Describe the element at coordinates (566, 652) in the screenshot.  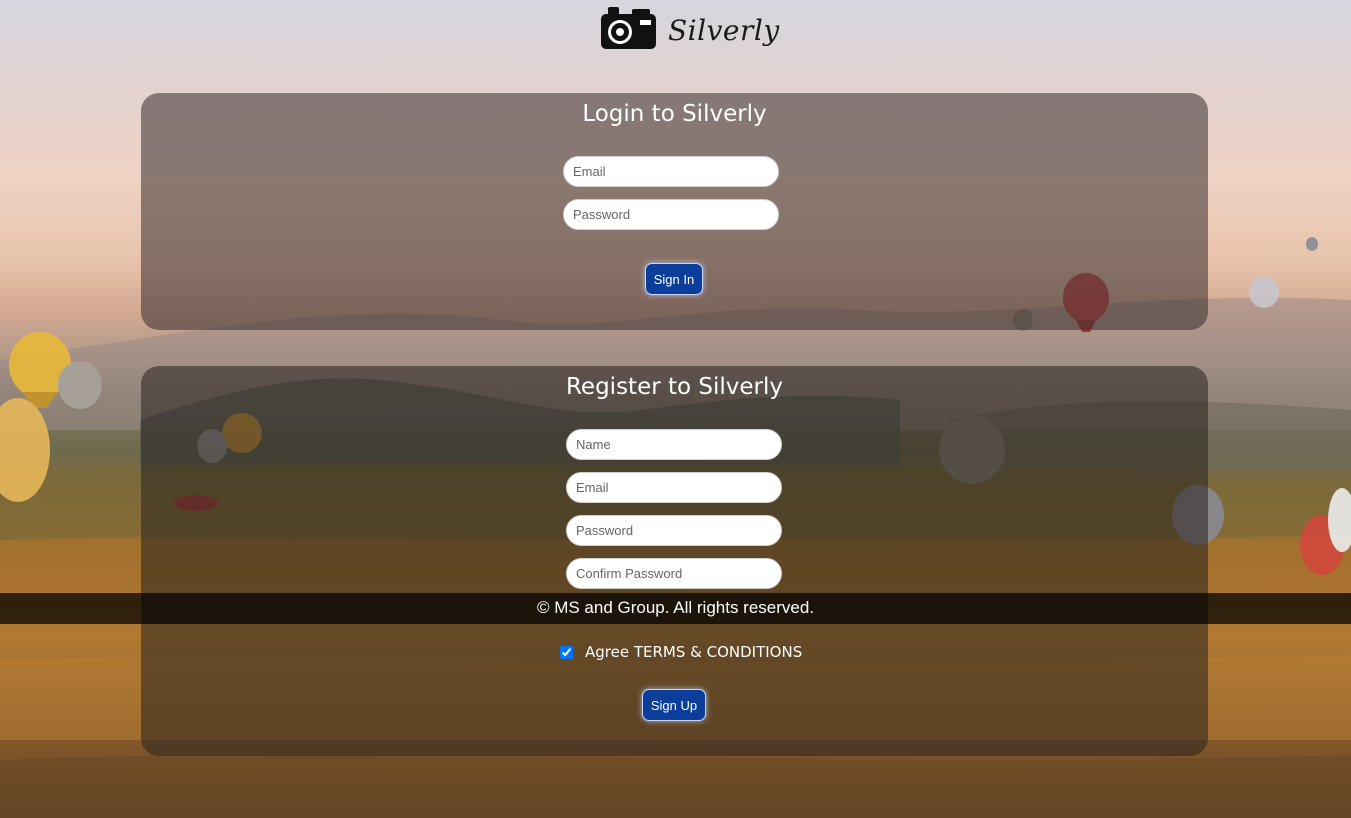
I see `agree-terms-checkbox` at that location.